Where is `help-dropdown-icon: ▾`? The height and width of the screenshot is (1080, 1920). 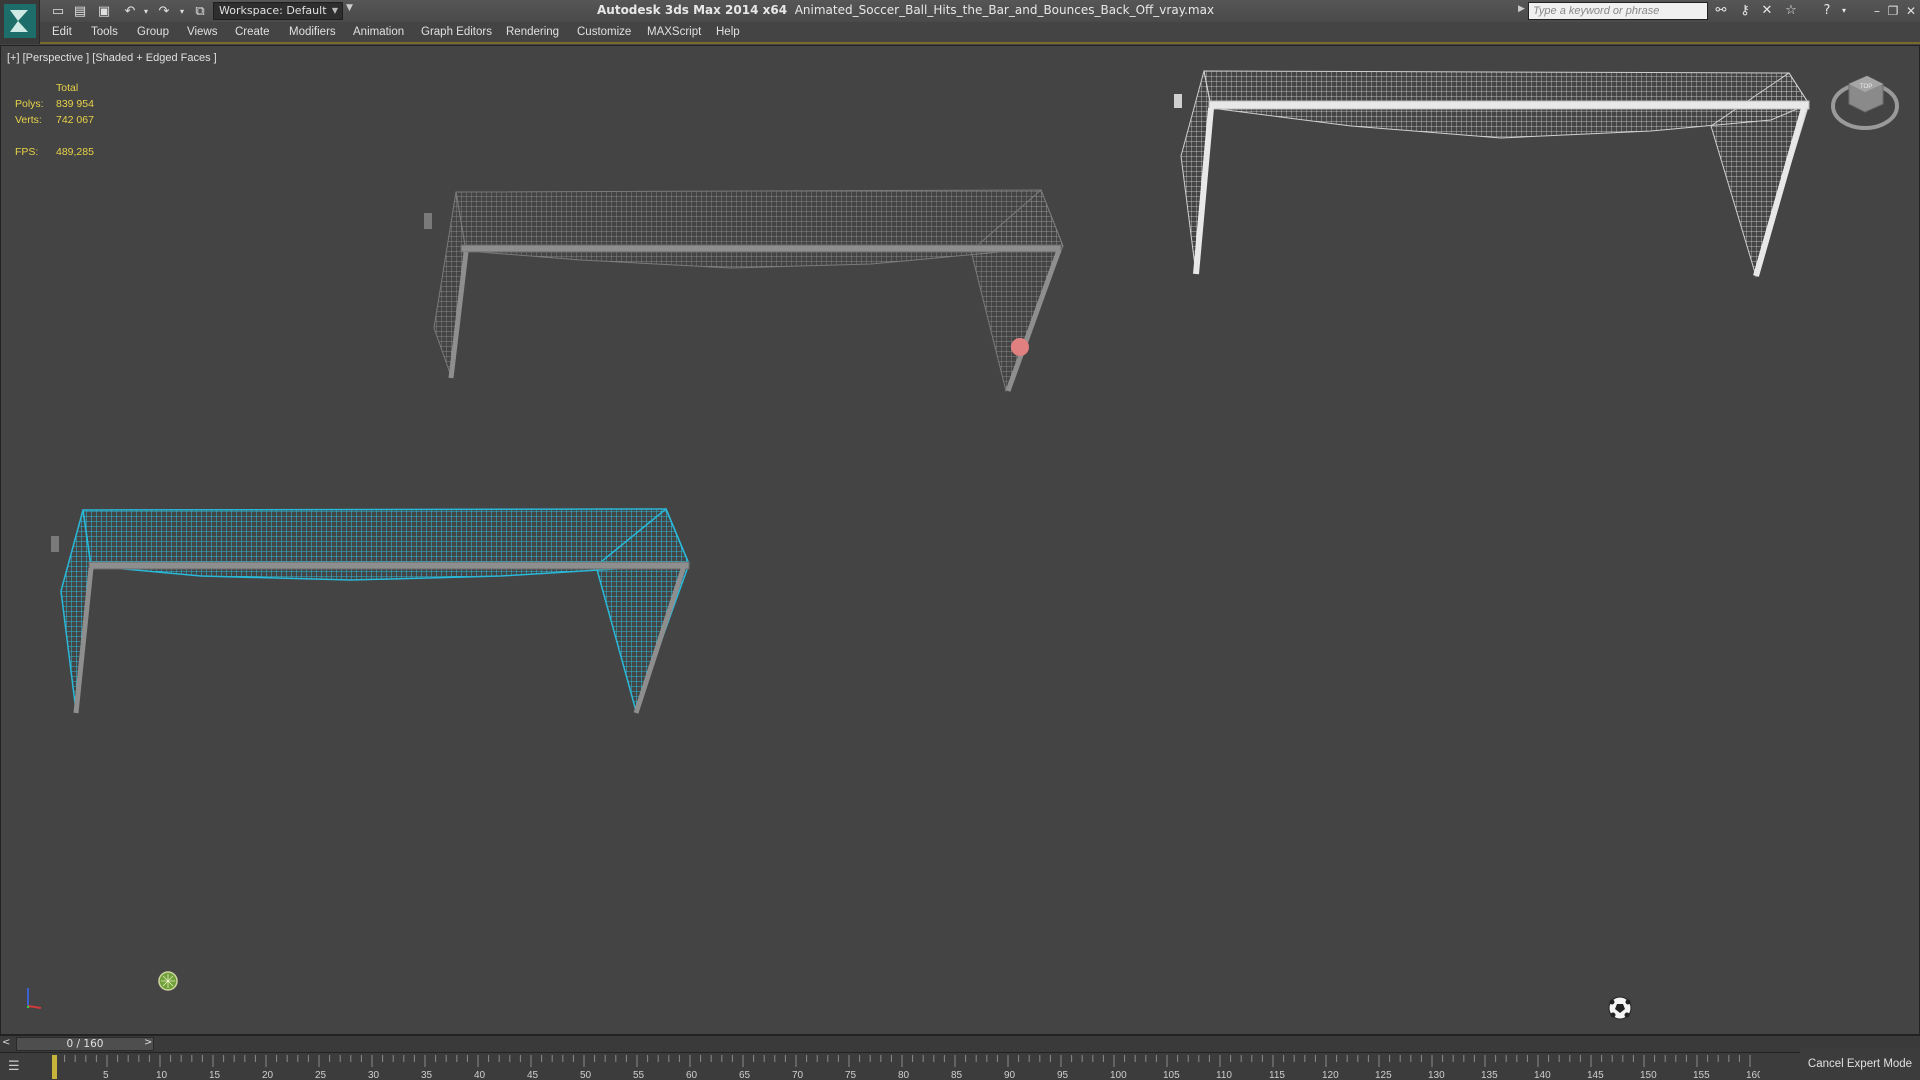 help-dropdown-icon: ▾ is located at coordinates (1844, 11).